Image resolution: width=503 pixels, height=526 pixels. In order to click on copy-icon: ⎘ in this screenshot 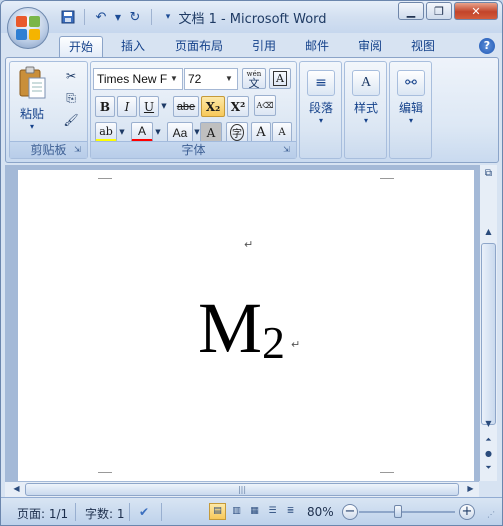, I will do `click(71, 98)`.